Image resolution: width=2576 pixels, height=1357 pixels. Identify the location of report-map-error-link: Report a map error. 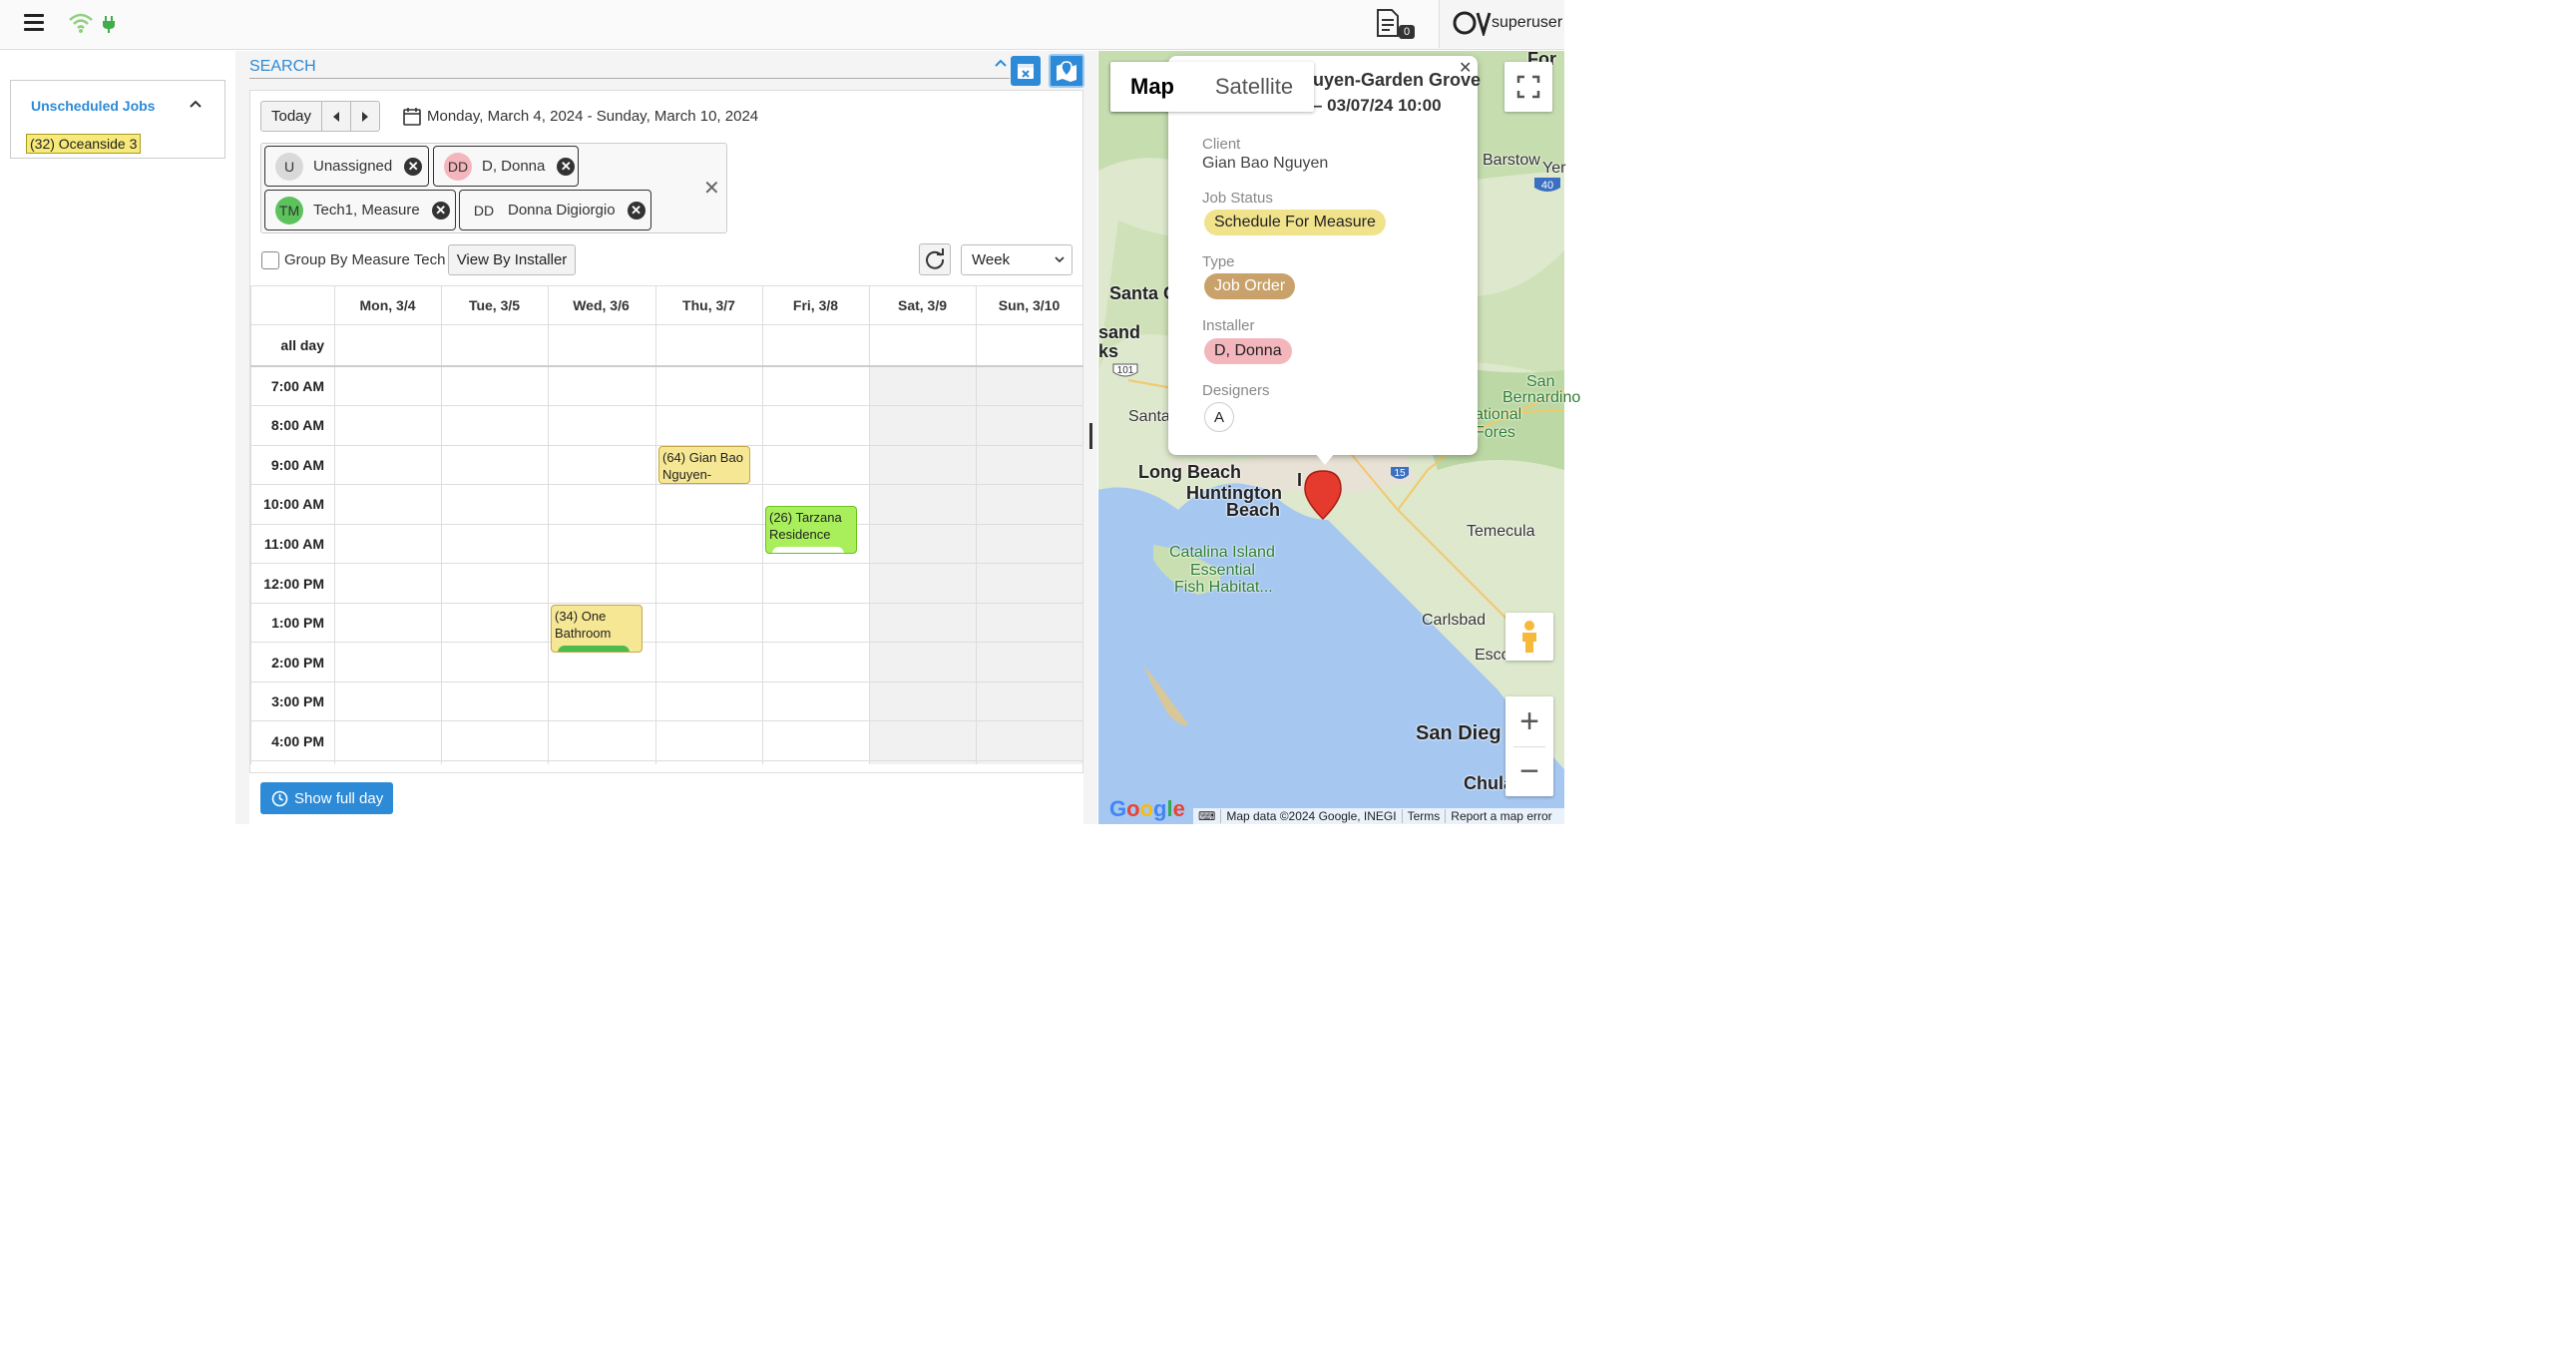
(1500, 816).